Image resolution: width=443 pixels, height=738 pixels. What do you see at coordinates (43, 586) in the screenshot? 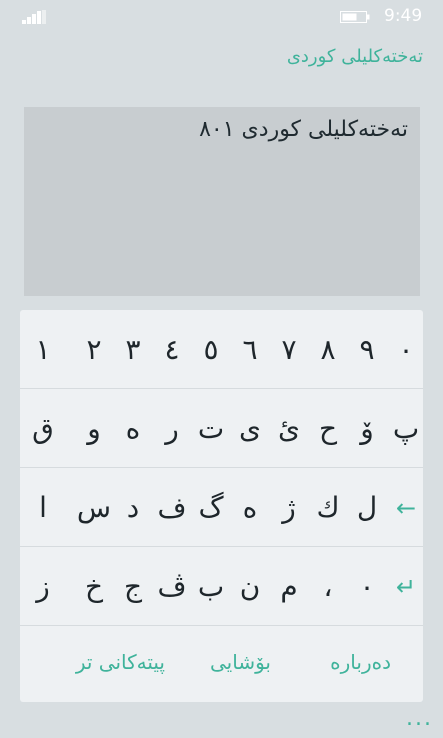
I see `key: ز` at bounding box center [43, 586].